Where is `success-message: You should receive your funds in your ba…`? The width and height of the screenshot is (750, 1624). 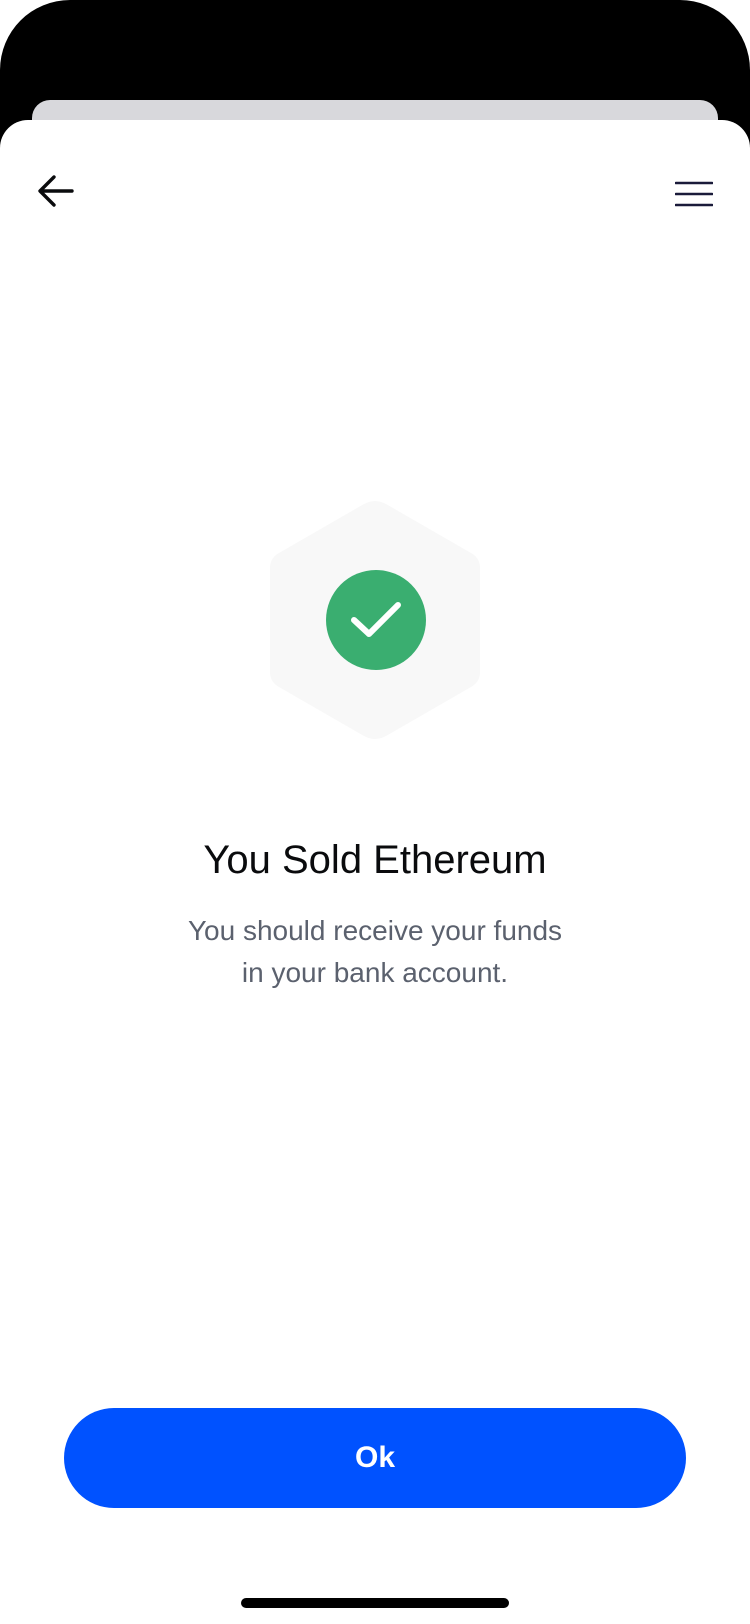 success-message: You should receive your funds in your ba… is located at coordinates (375, 952).